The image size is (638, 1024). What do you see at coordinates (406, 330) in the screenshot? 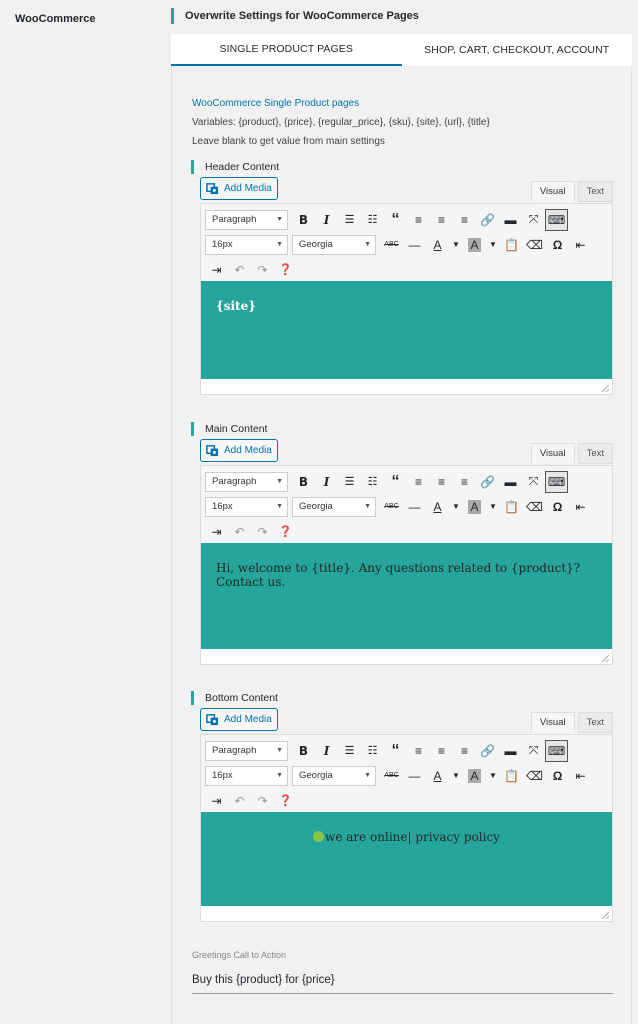
I see `editor-content: {site}` at bounding box center [406, 330].